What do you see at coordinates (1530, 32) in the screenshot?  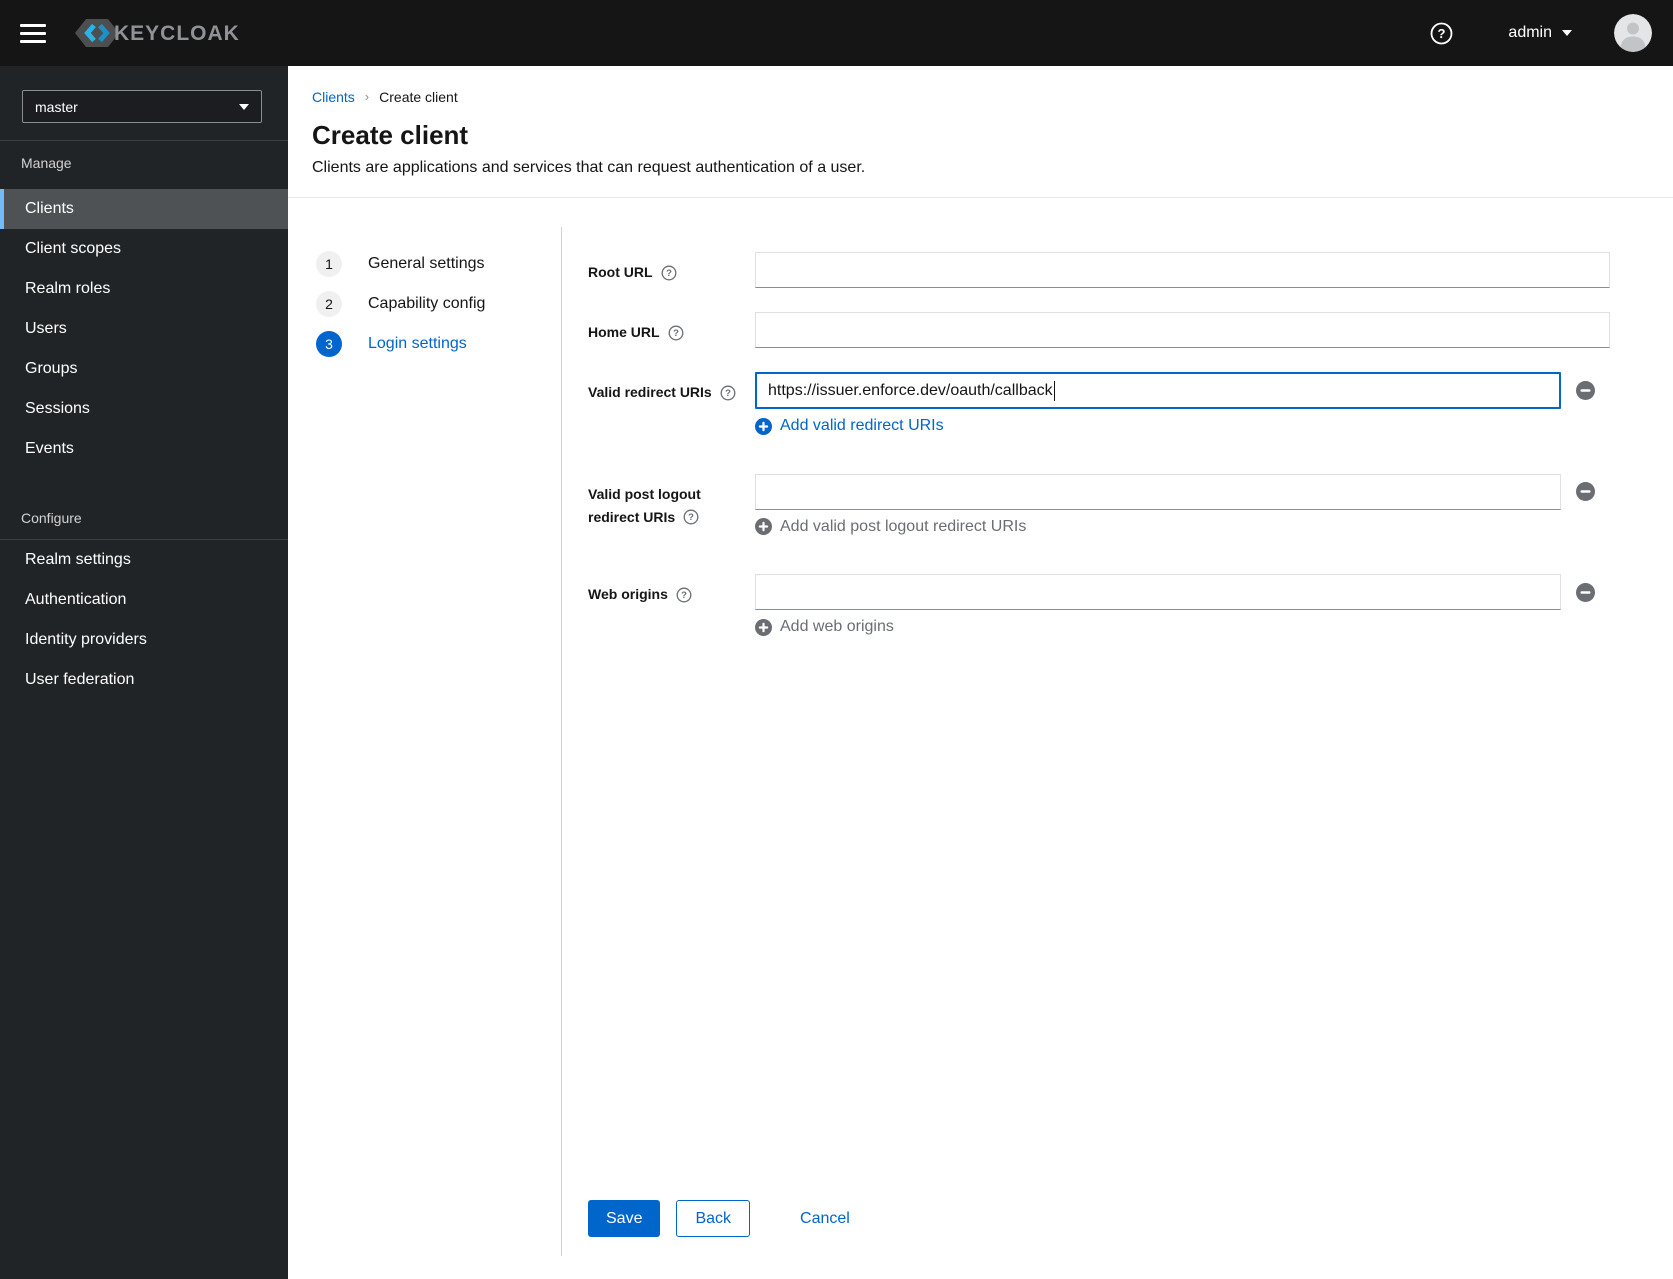 I see `user-name: admin` at bounding box center [1530, 32].